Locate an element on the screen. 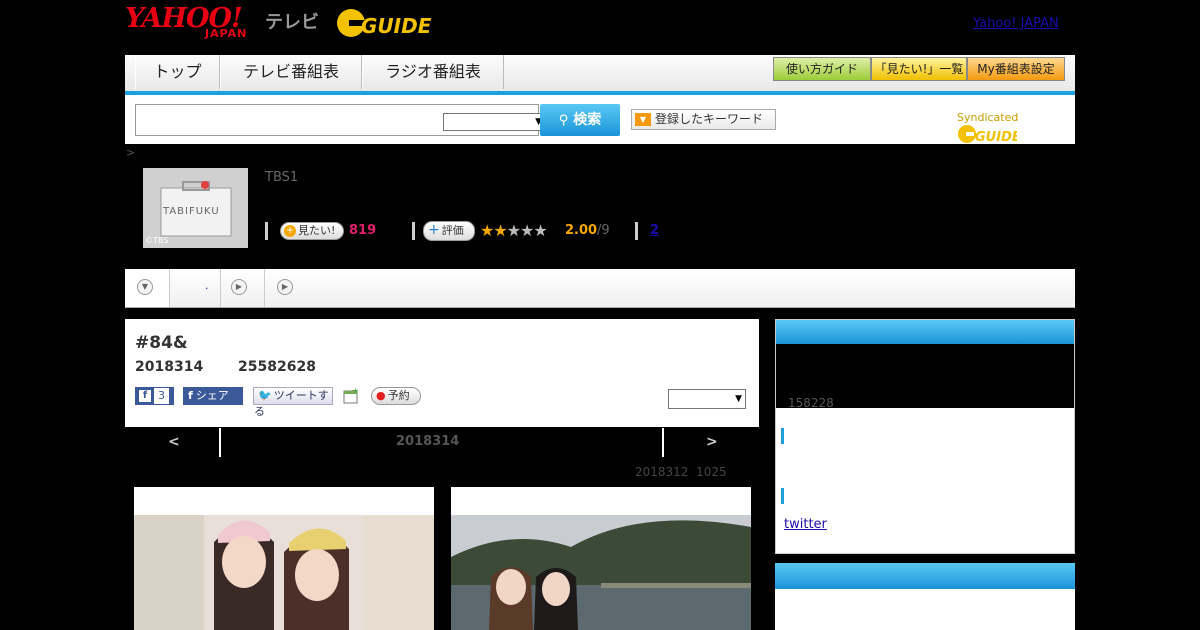  program-tab-row: ▼ . ▶ ▶ is located at coordinates (600, 288).